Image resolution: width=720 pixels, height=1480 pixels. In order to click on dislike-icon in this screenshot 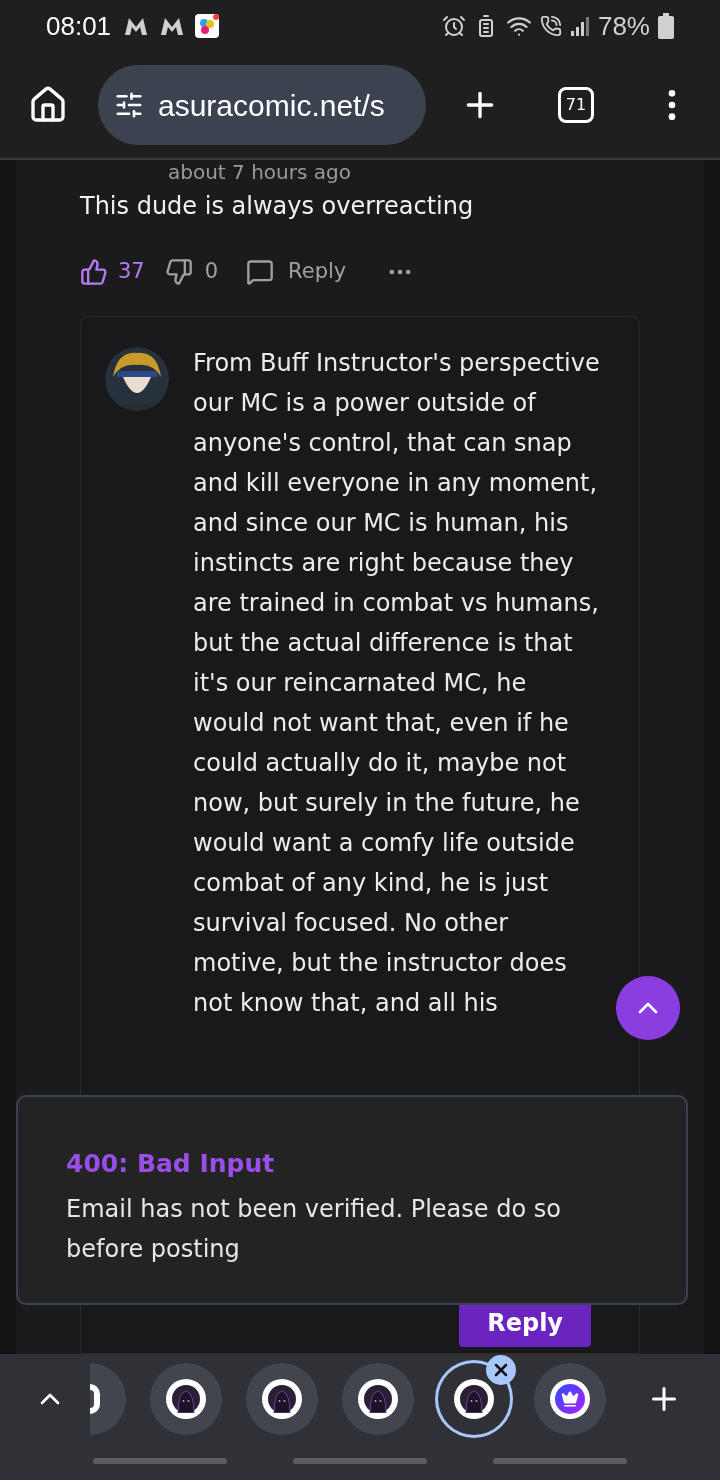, I will do `click(178, 272)`.